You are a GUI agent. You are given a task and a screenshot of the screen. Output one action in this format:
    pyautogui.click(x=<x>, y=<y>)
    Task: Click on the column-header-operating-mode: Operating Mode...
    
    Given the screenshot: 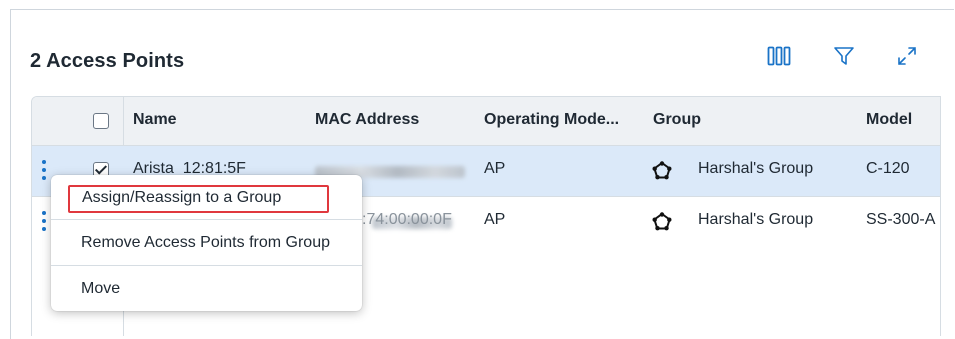 What is the action you would take?
    pyautogui.click(x=551, y=120)
    